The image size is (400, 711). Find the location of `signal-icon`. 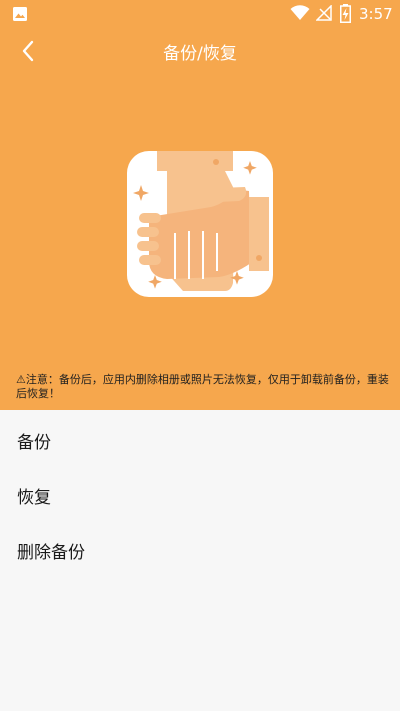

signal-icon is located at coordinates (324, 13).